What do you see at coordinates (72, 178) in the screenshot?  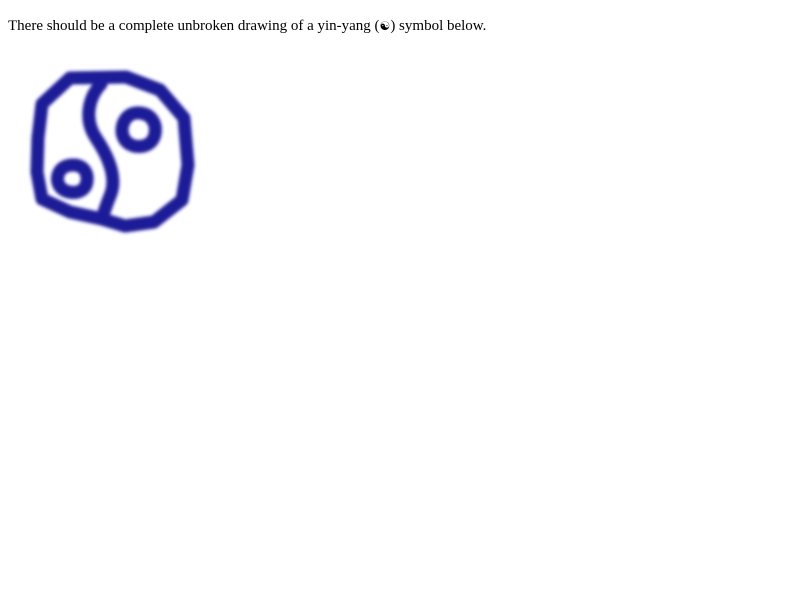 I see `yin-yang-lower-dot` at bounding box center [72, 178].